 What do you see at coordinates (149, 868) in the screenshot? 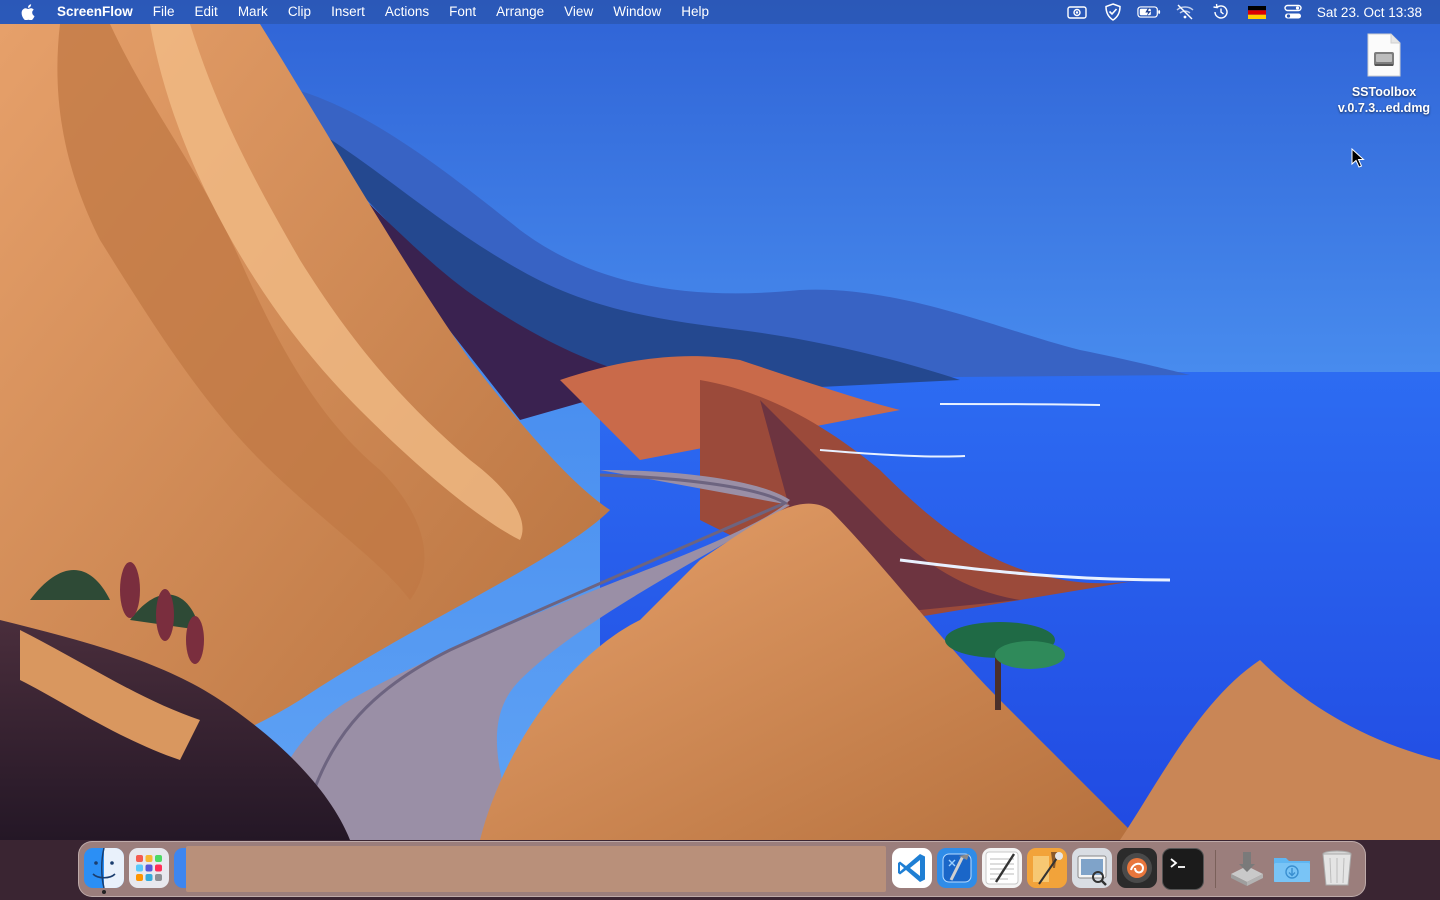
I see `launchpad-icon` at bounding box center [149, 868].